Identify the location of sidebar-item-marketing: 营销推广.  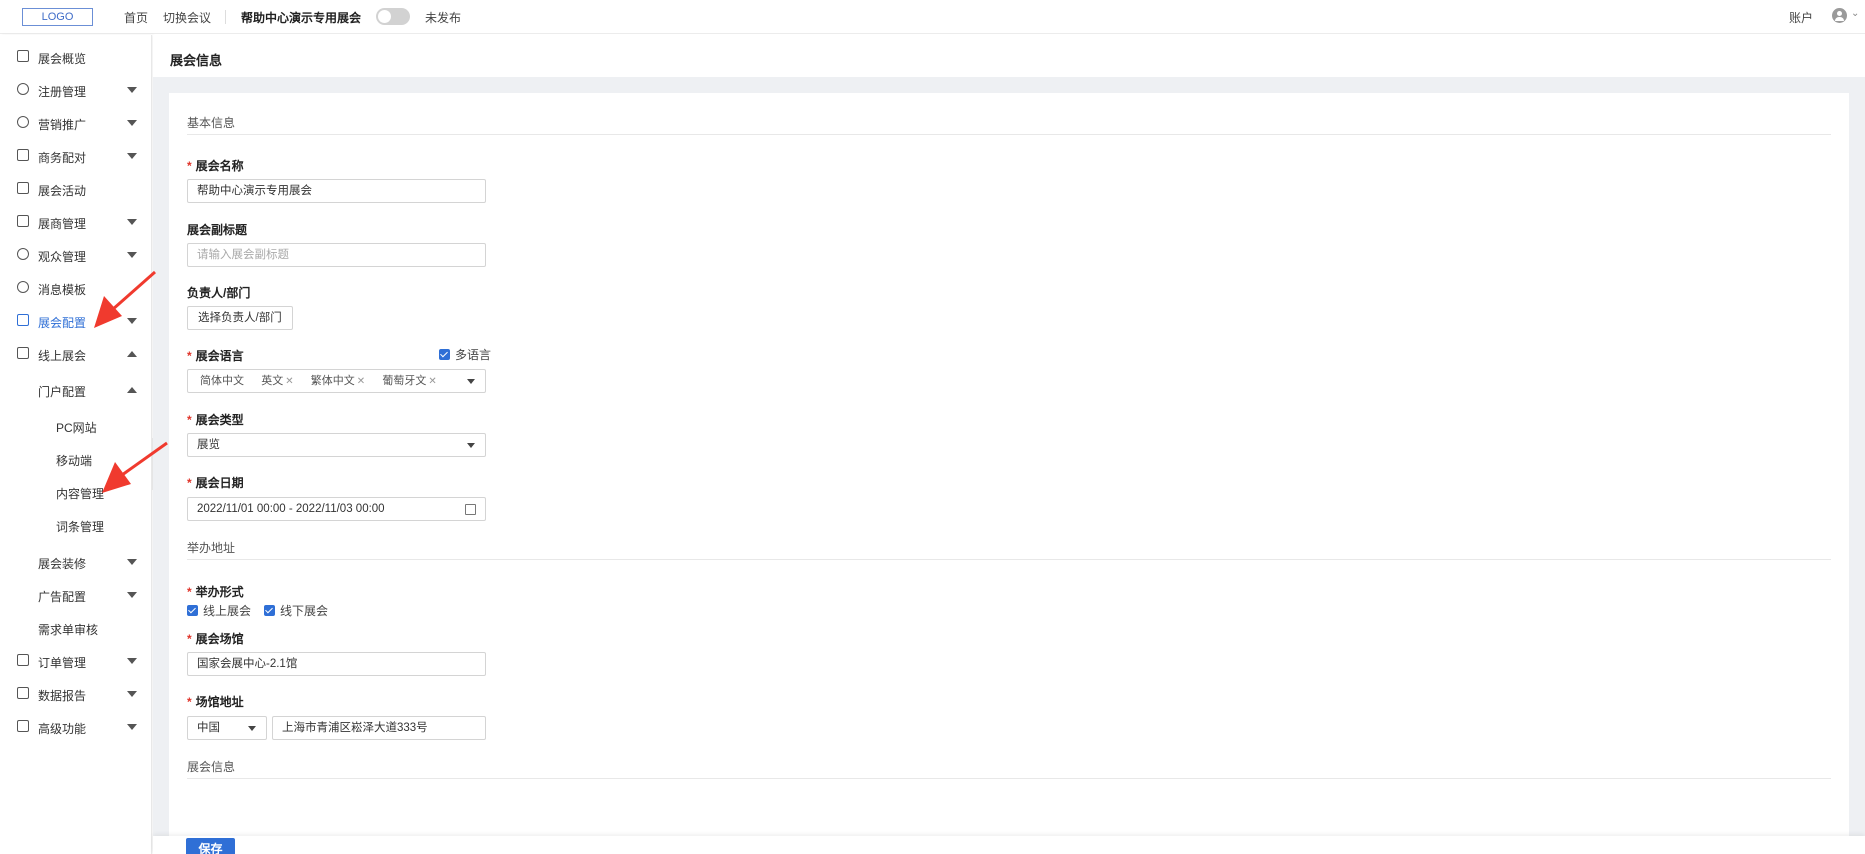
(76, 123).